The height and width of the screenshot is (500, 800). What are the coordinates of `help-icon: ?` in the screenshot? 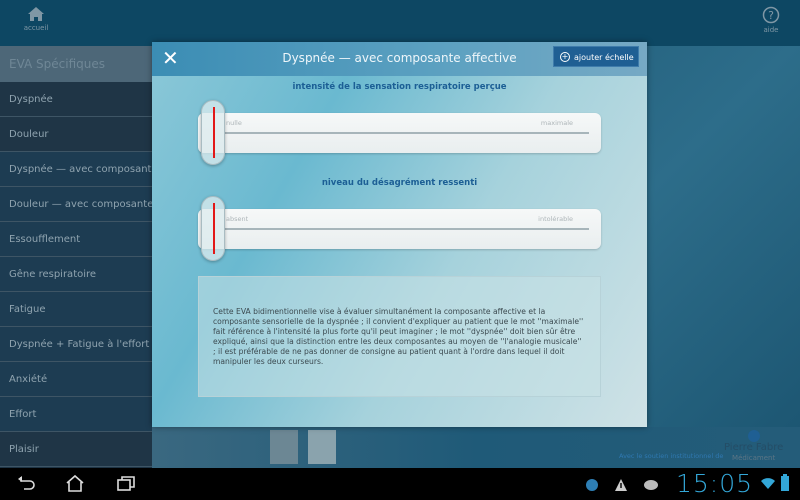 It's located at (771, 15).